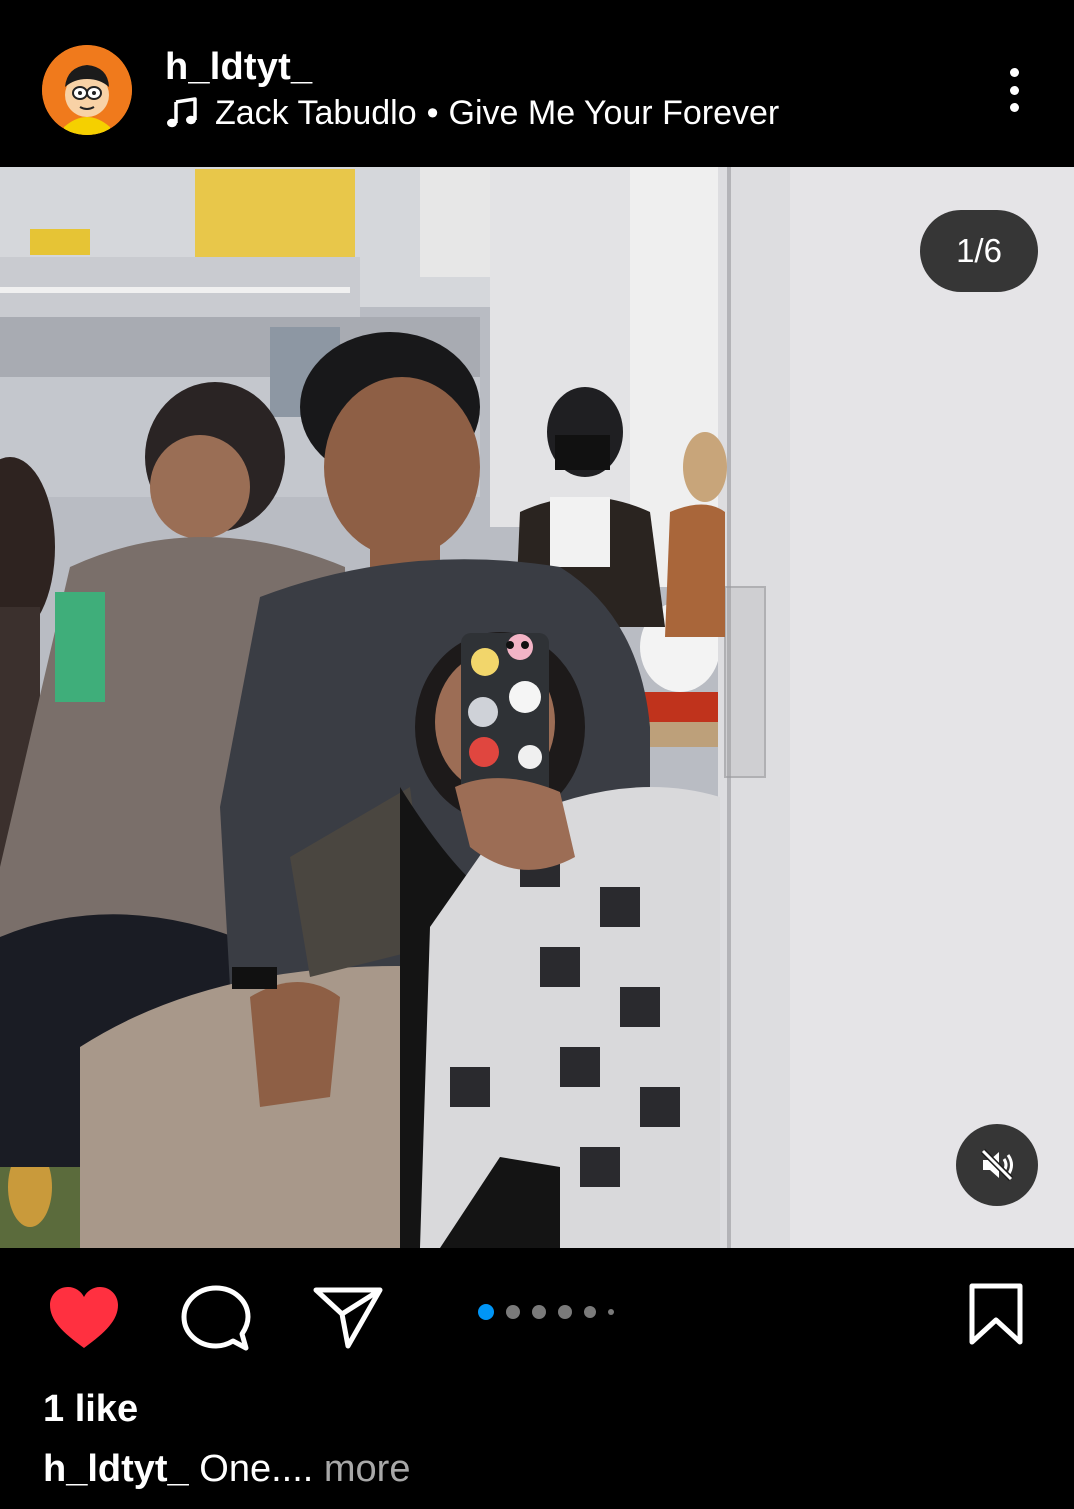  I want to click on avatar-cartoon-icon, so click(87, 90).